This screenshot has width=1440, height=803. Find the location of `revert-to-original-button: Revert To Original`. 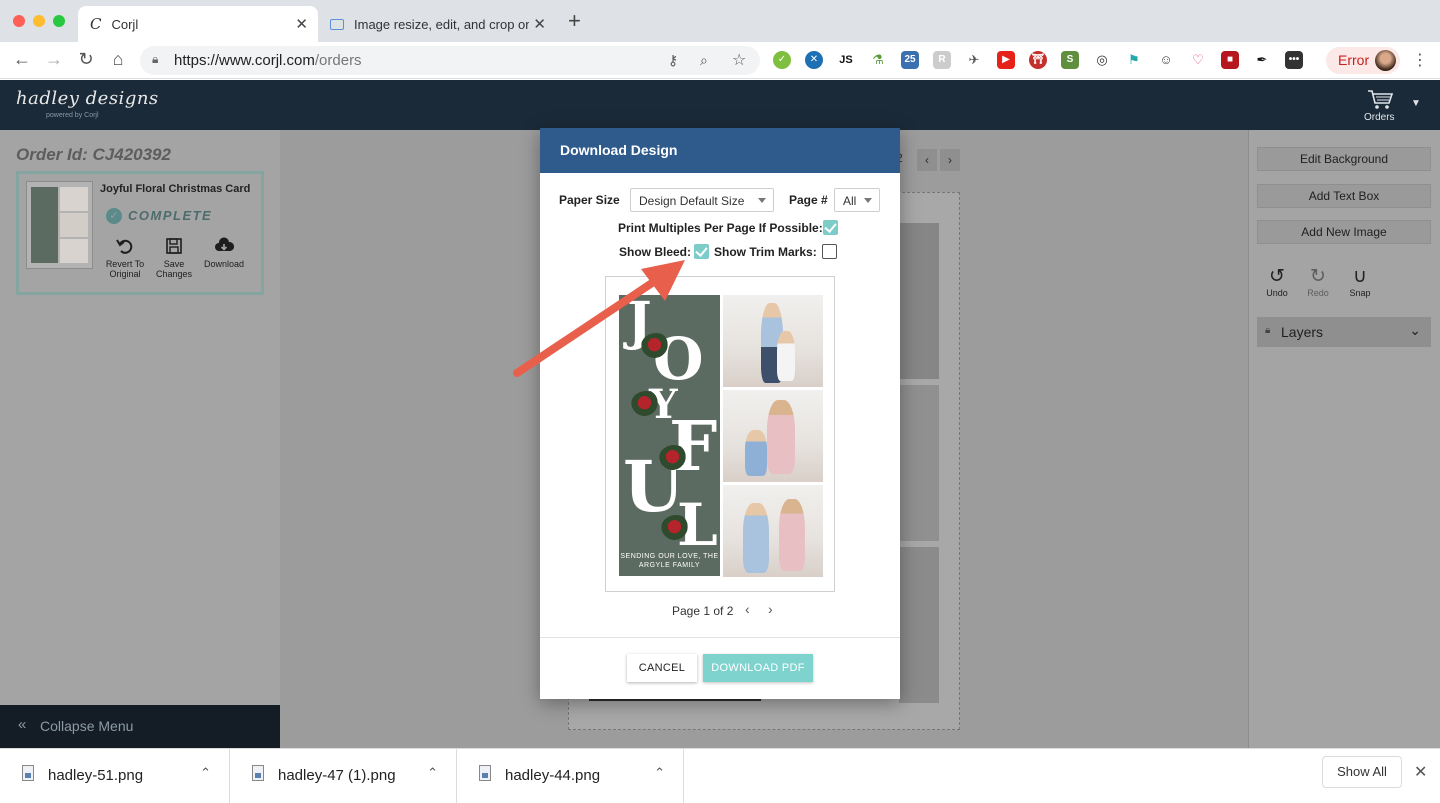

revert-to-original-button: Revert To Original is located at coordinates (125, 257).